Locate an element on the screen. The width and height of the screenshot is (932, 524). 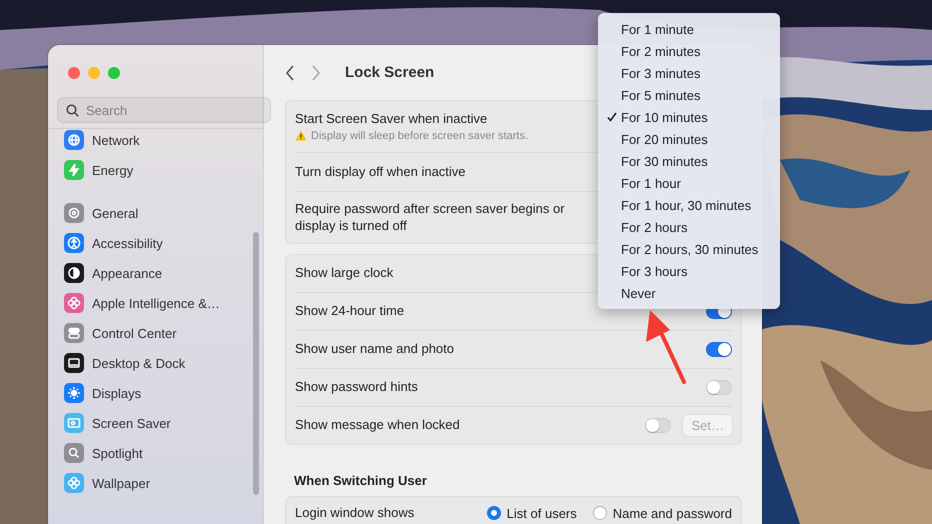
sidebar-item: Wallpaper is located at coordinates (163, 483).